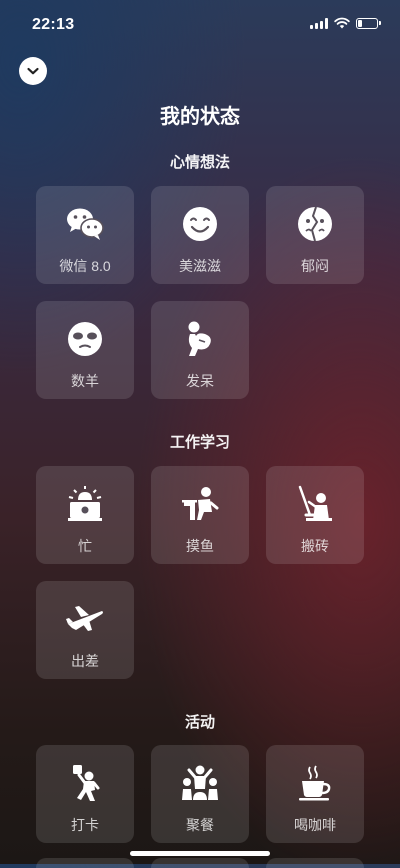  What do you see at coordinates (319, 23) in the screenshot?
I see `signal-icon` at bounding box center [319, 23].